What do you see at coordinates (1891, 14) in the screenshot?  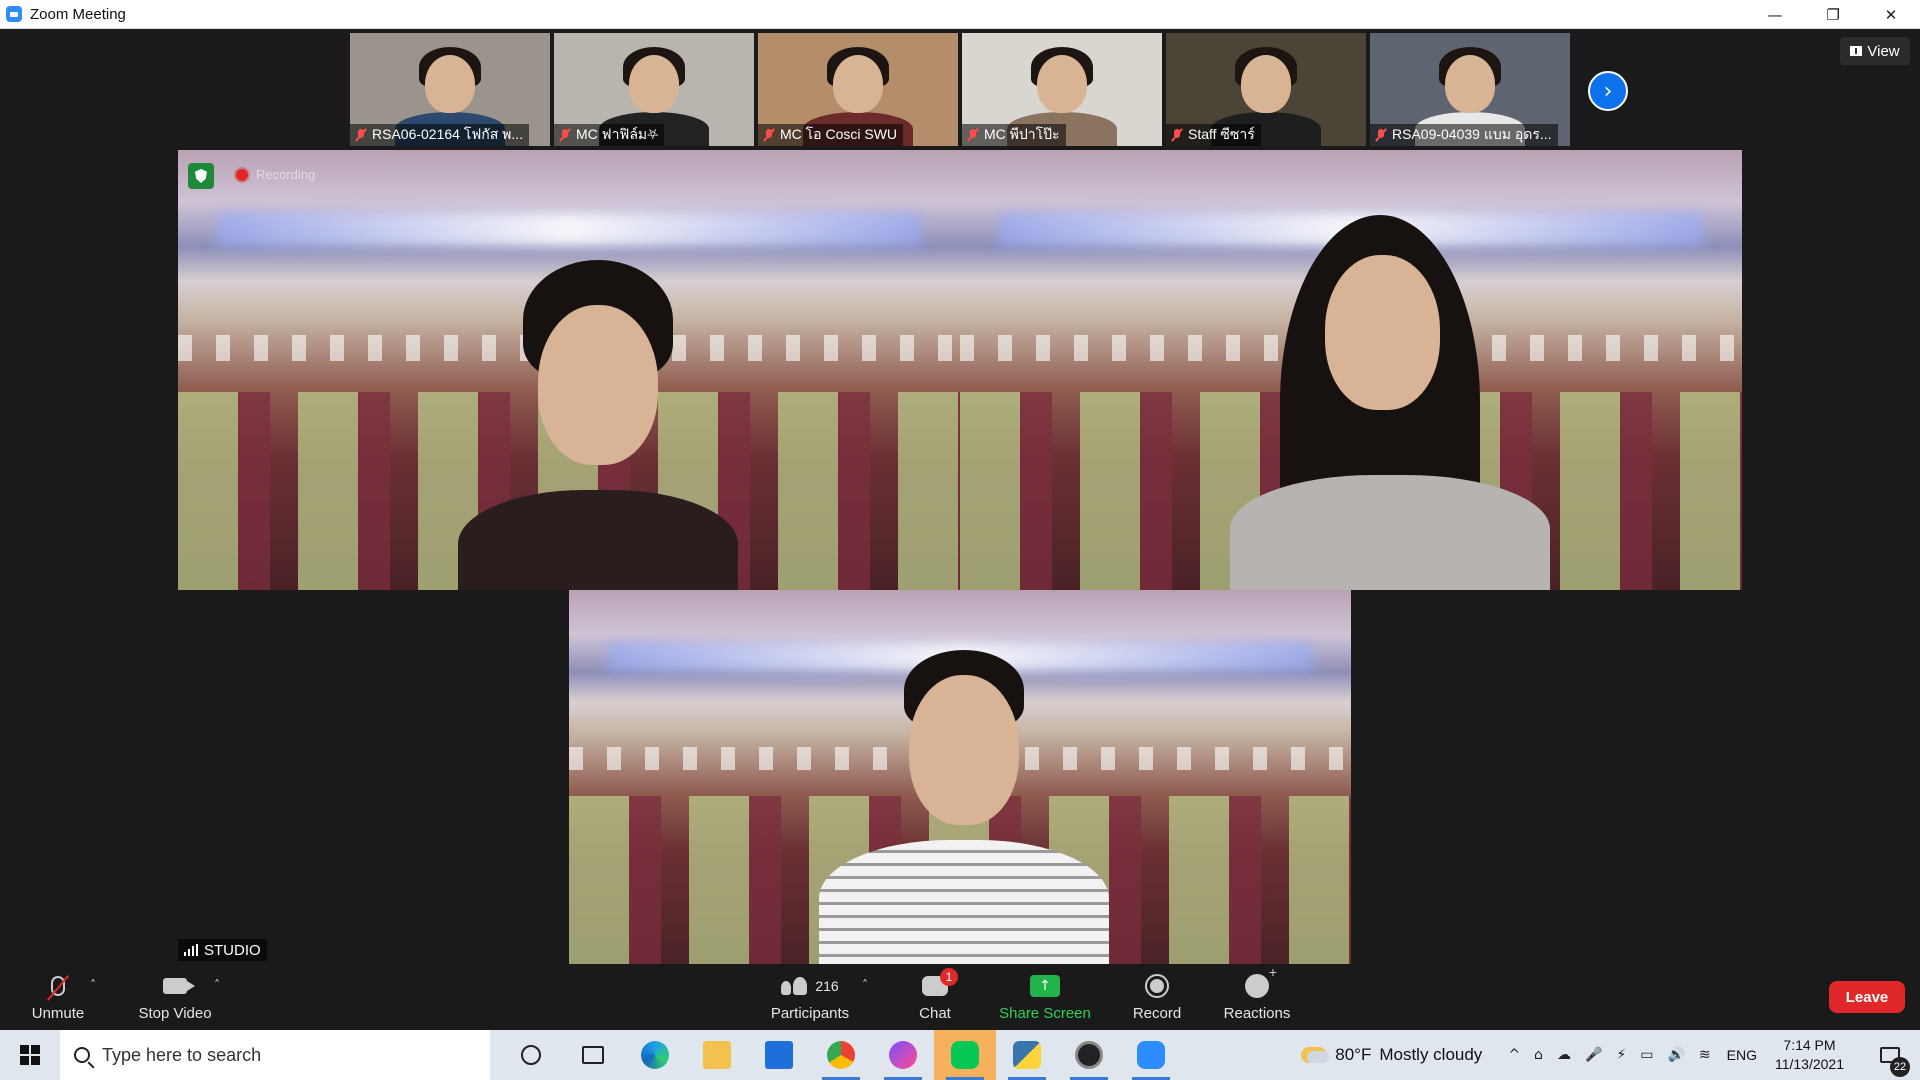 I see `close-button: ✕` at bounding box center [1891, 14].